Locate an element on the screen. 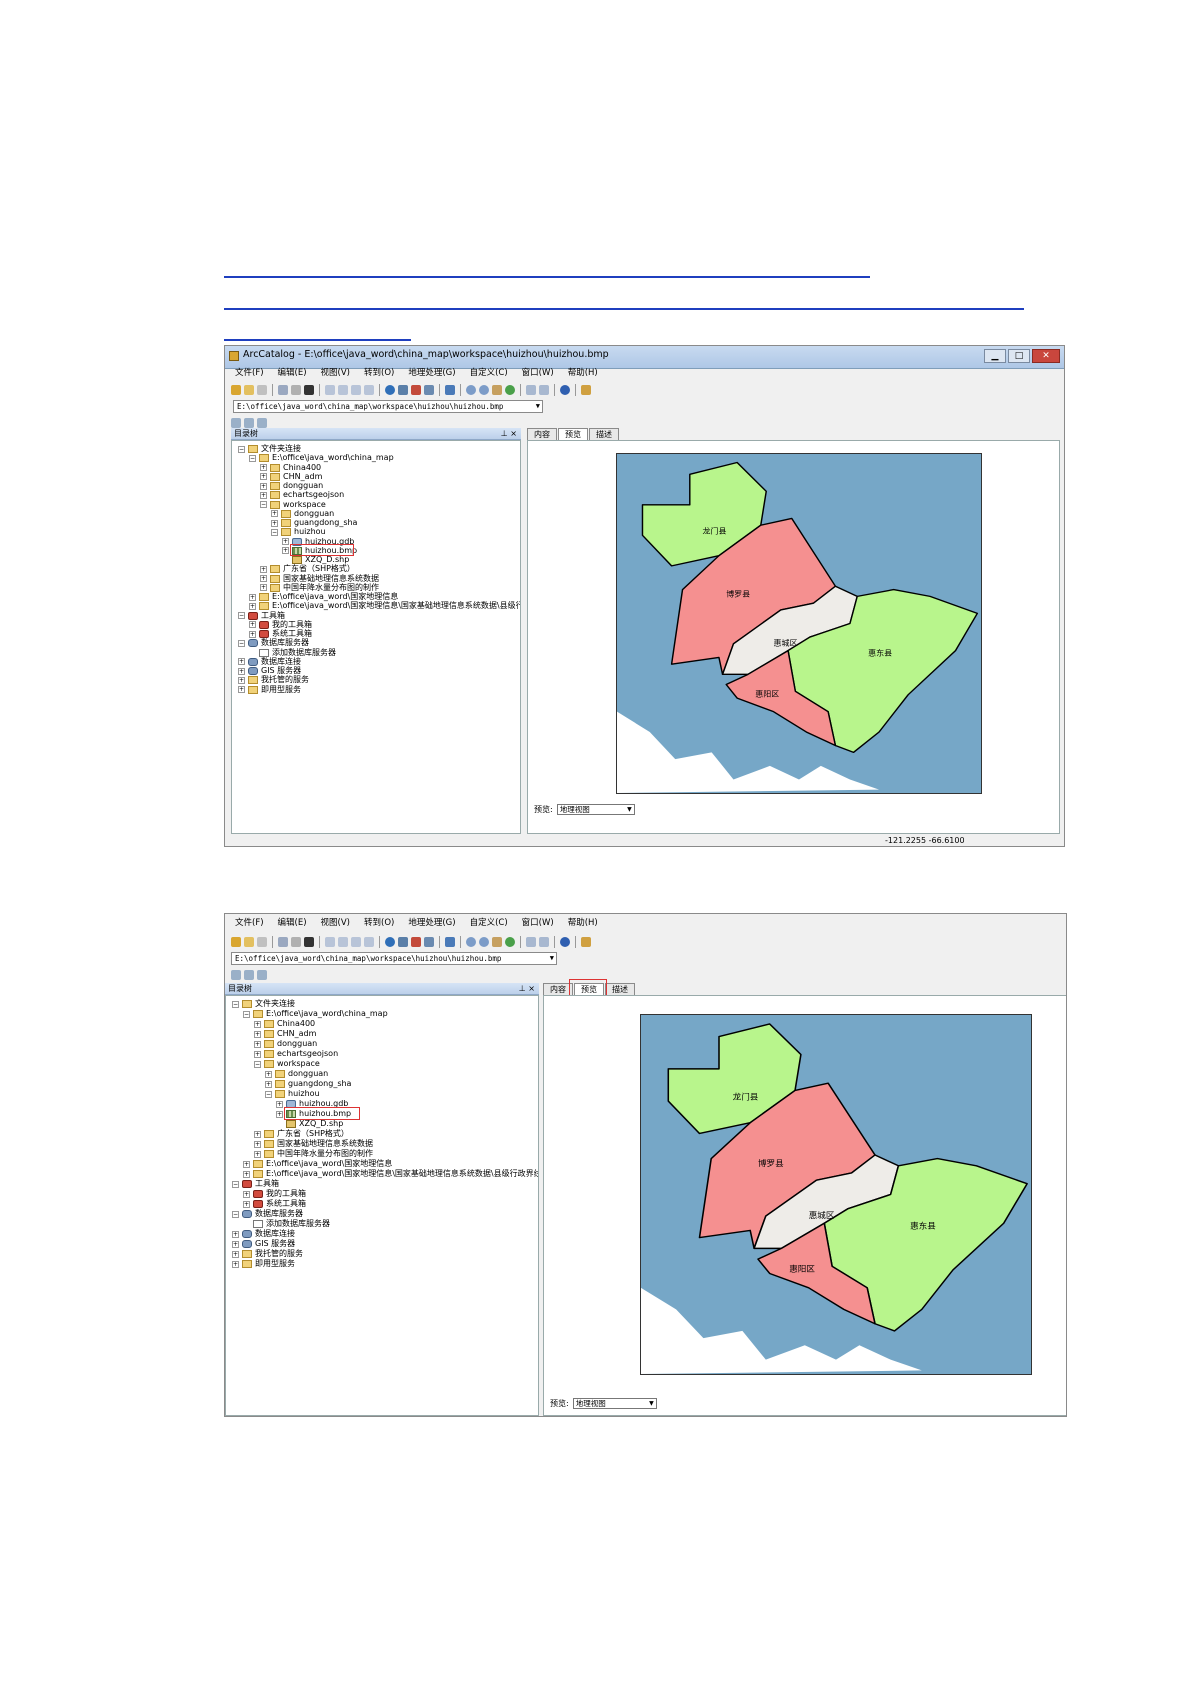 The height and width of the screenshot is (1685, 1192). tree-node: + CHN_adm is located at coordinates (285, 1034).